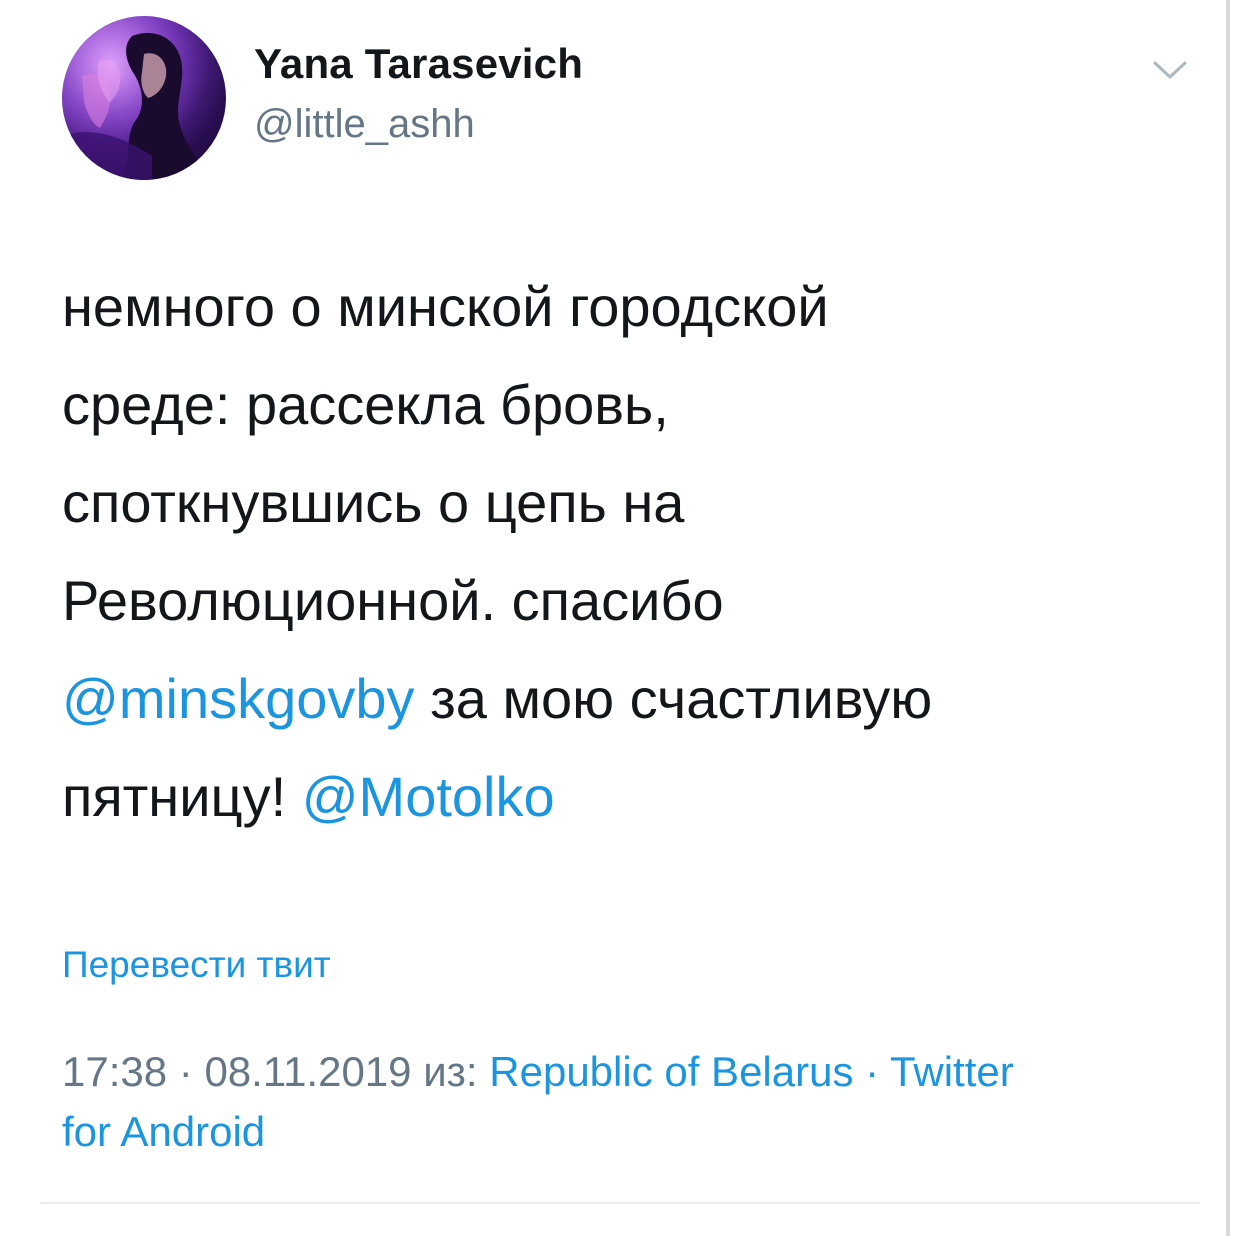 The width and height of the screenshot is (1242, 1236). I want to click on tweet-text-line: споткнувшись о цепь на, so click(373, 502).